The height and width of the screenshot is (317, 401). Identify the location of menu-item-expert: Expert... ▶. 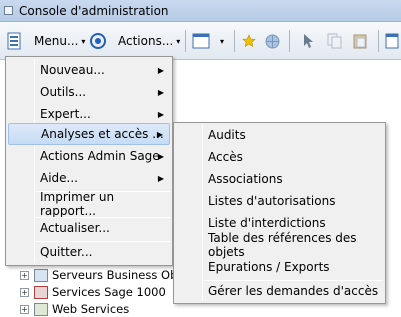
(89, 114).